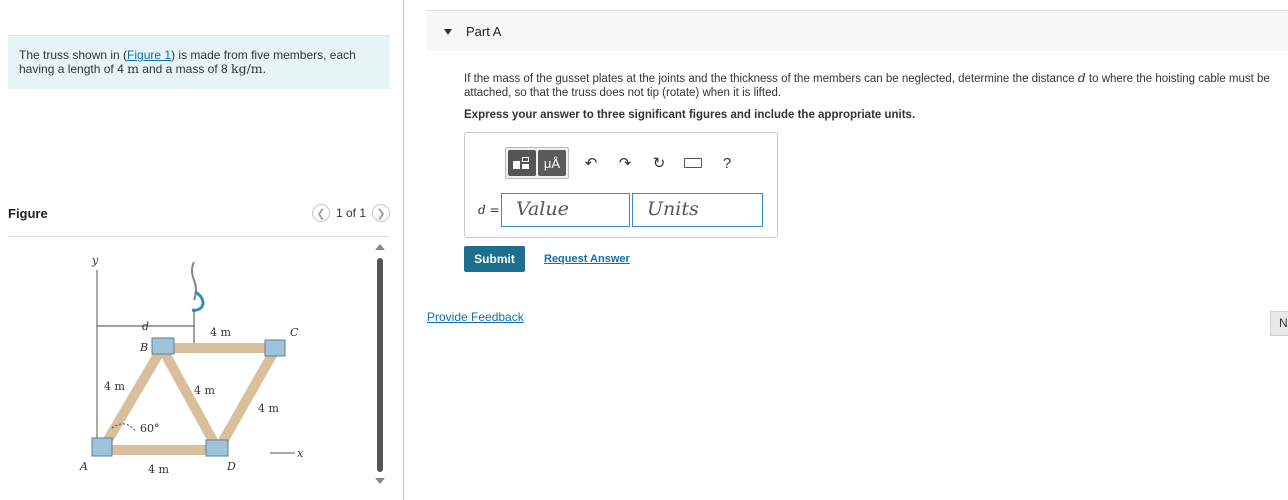  I want to click on redo-icon: ↷, so click(625, 163).